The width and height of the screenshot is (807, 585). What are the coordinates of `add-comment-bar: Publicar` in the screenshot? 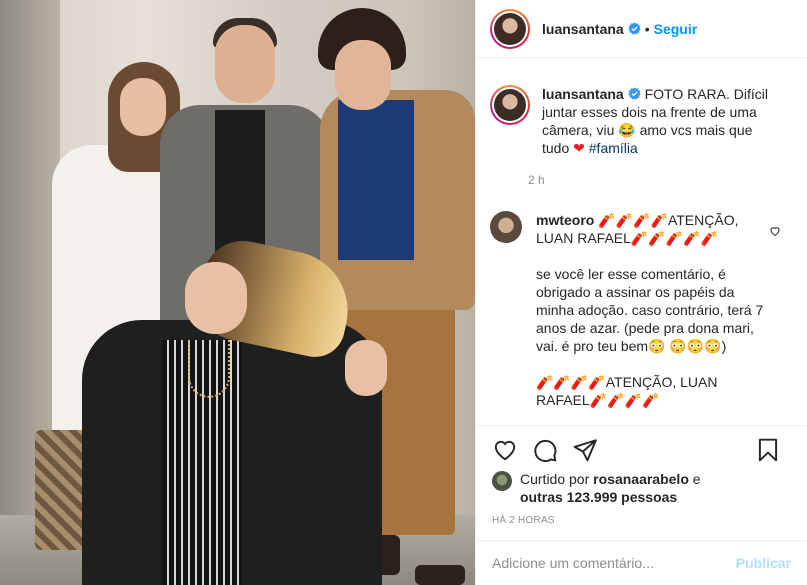 It's located at (641, 562).